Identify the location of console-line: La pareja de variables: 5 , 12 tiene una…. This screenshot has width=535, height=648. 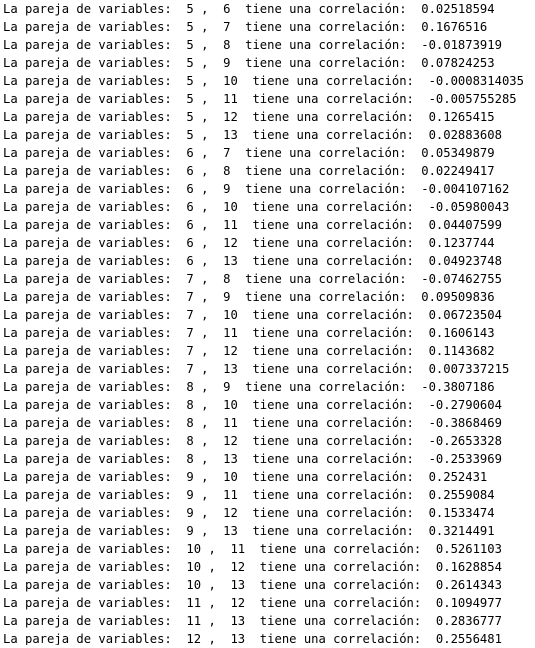
(249, 117).